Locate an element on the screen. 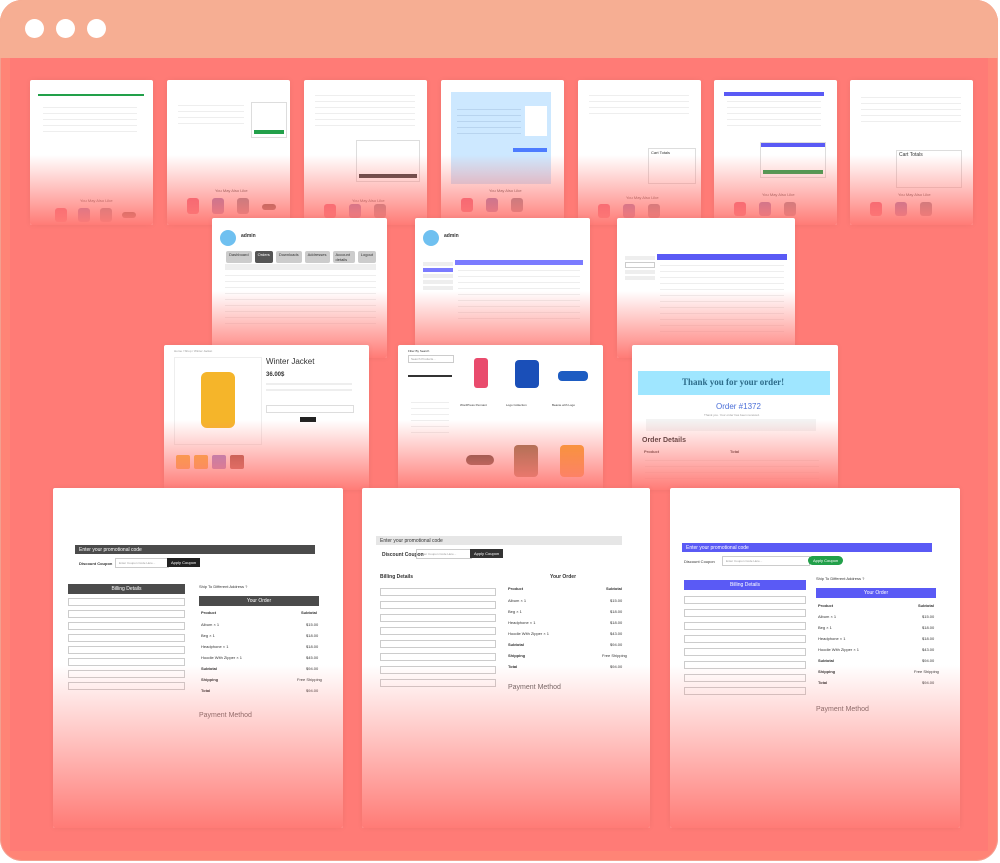 This screenshot has height=863, width=1000. variation-select is located at coordinates (310, 409).